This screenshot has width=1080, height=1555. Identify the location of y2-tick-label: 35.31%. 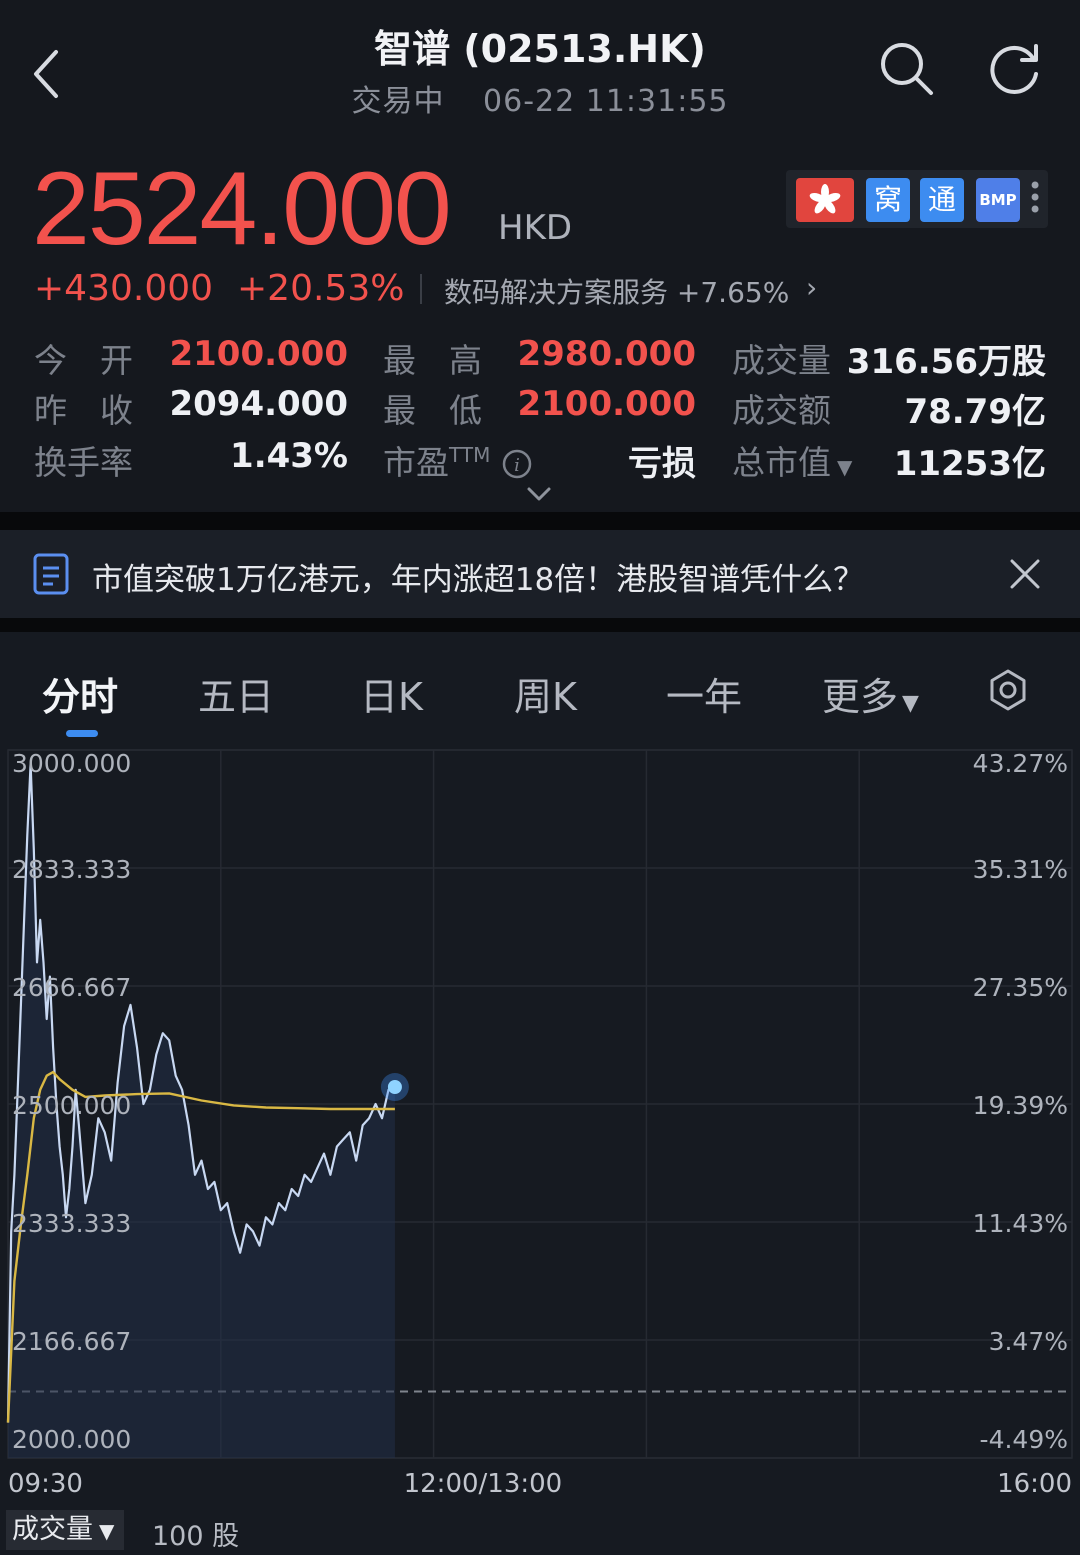
(1020, 869).